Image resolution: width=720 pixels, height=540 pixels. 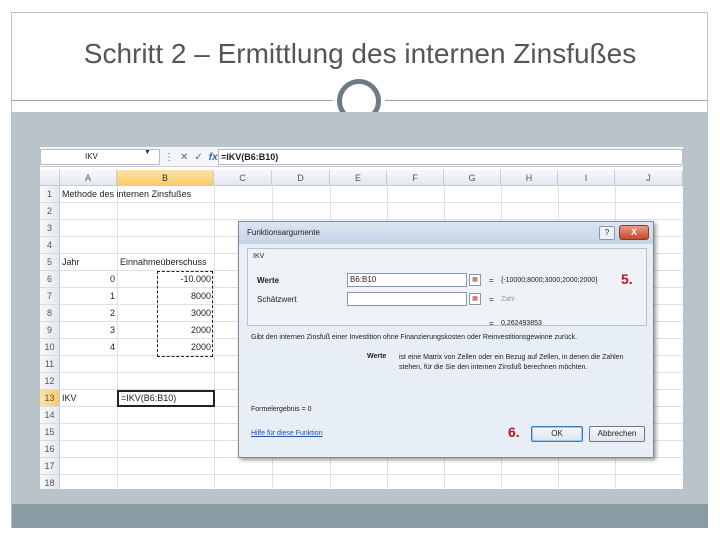 What do you see at coordinates (358, 178) in the screenshot?
I see `column-header-e: E` at bounding box center [358, 178].